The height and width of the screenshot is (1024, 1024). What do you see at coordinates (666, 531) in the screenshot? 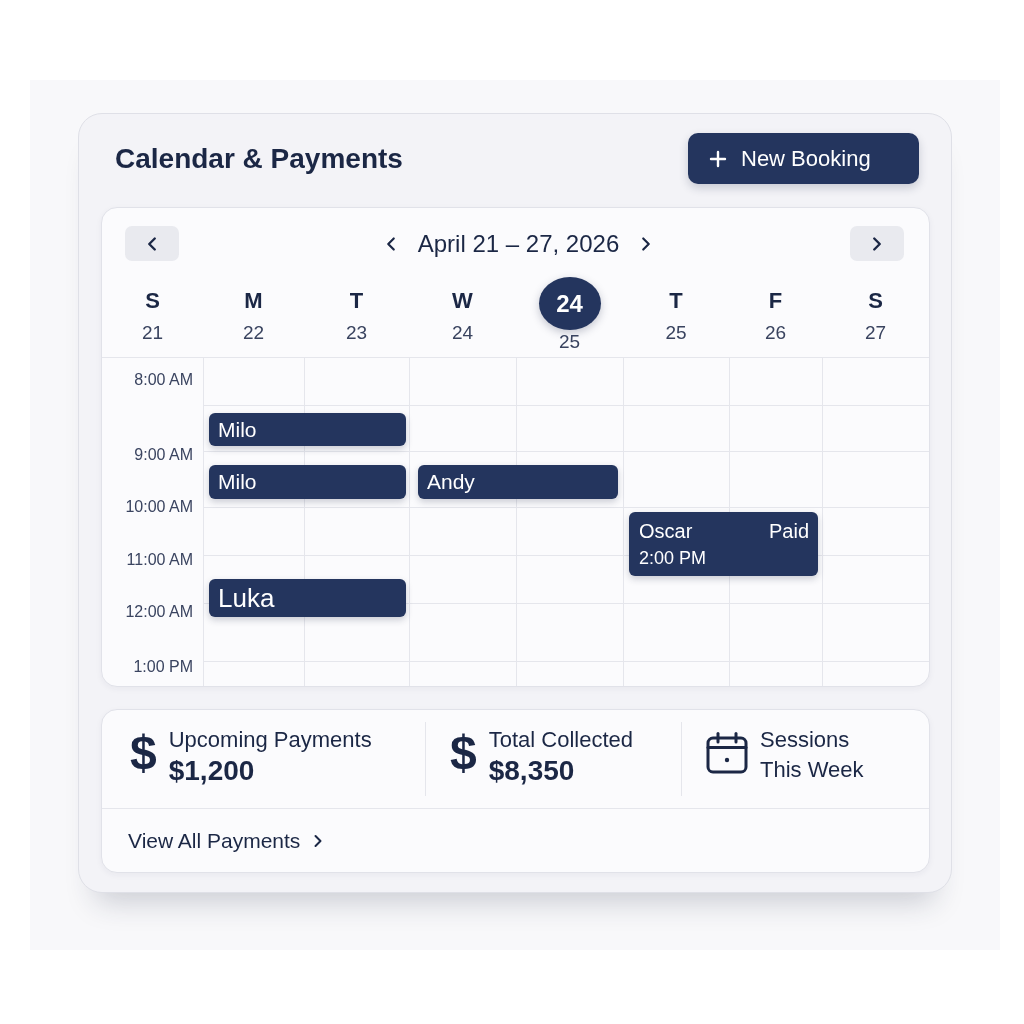
I see `event-name: Oscar` at bounding box center [666, 531].